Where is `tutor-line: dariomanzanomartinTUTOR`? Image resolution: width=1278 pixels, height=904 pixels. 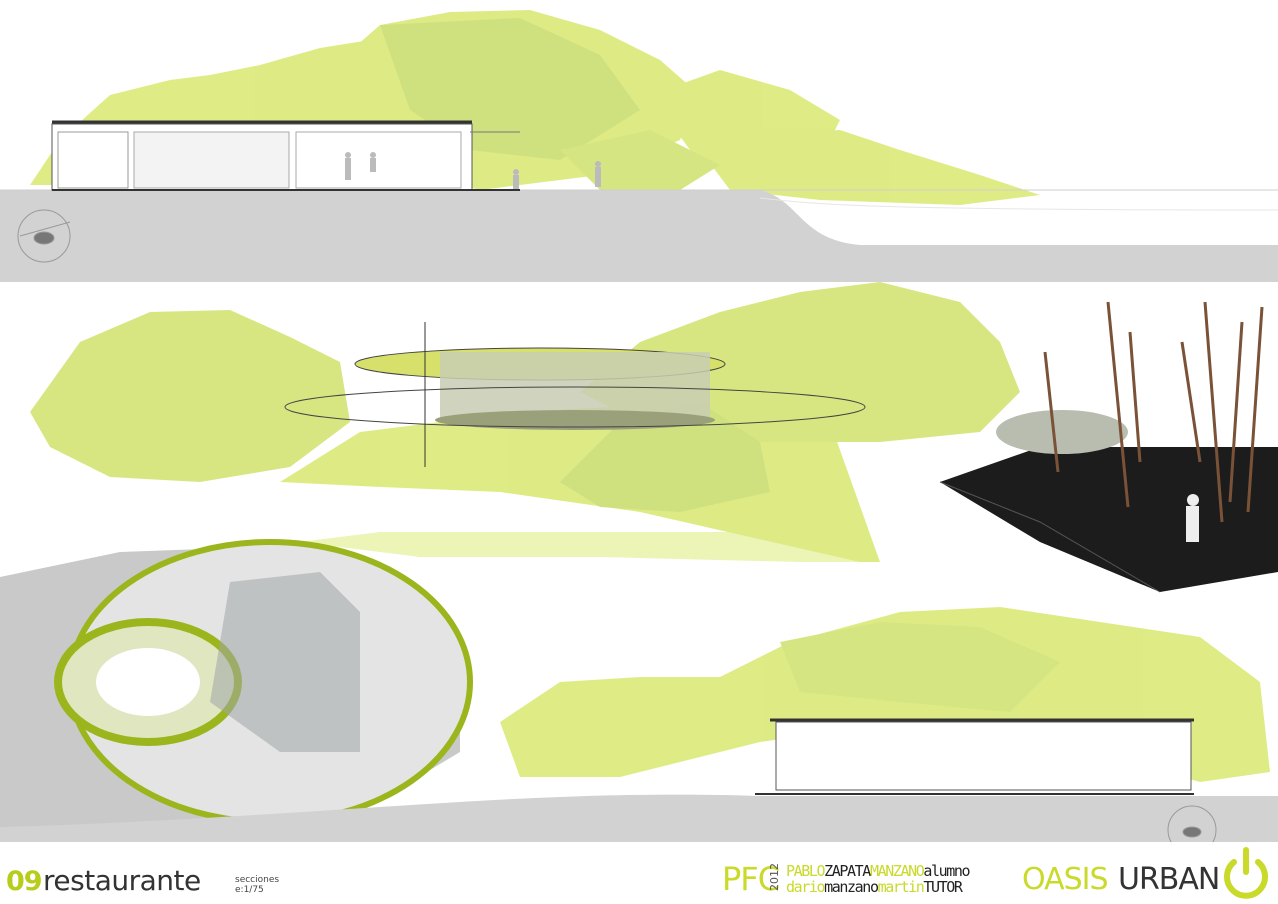
tutor-line: dariomanzanomartinTUTOR is located at coordinates (874, 887).